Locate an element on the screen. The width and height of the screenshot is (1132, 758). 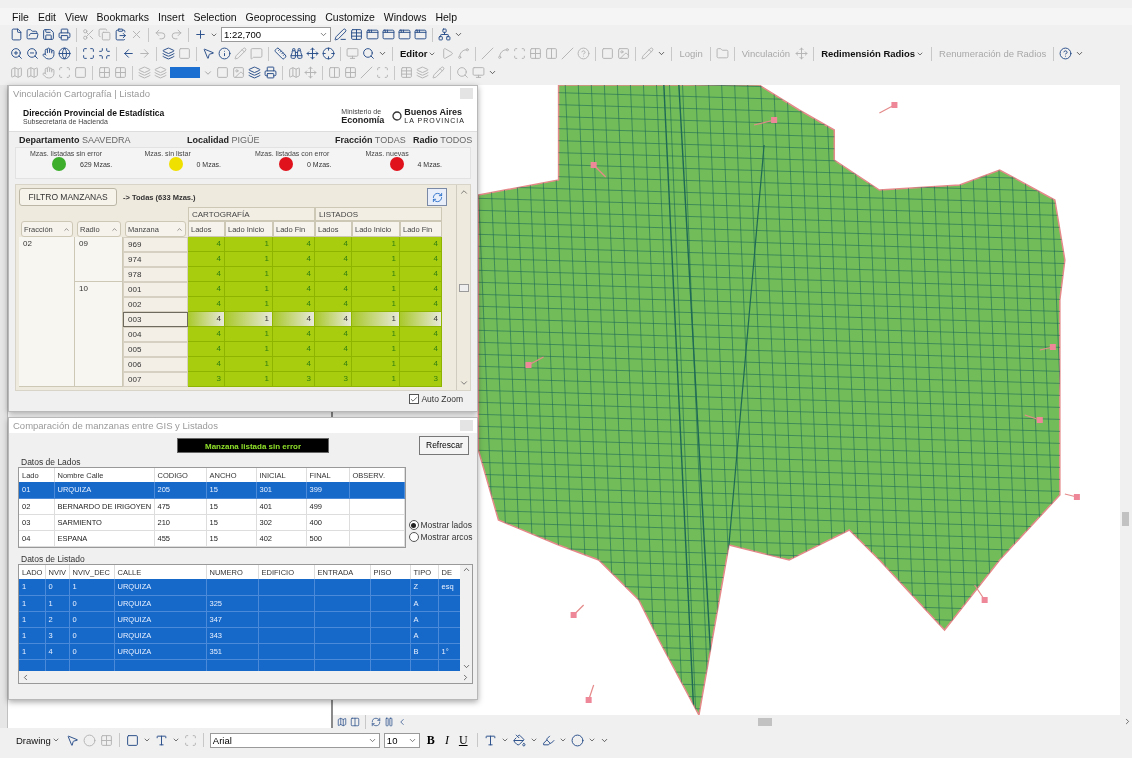
play-icon is located at coordinates (448, 53).